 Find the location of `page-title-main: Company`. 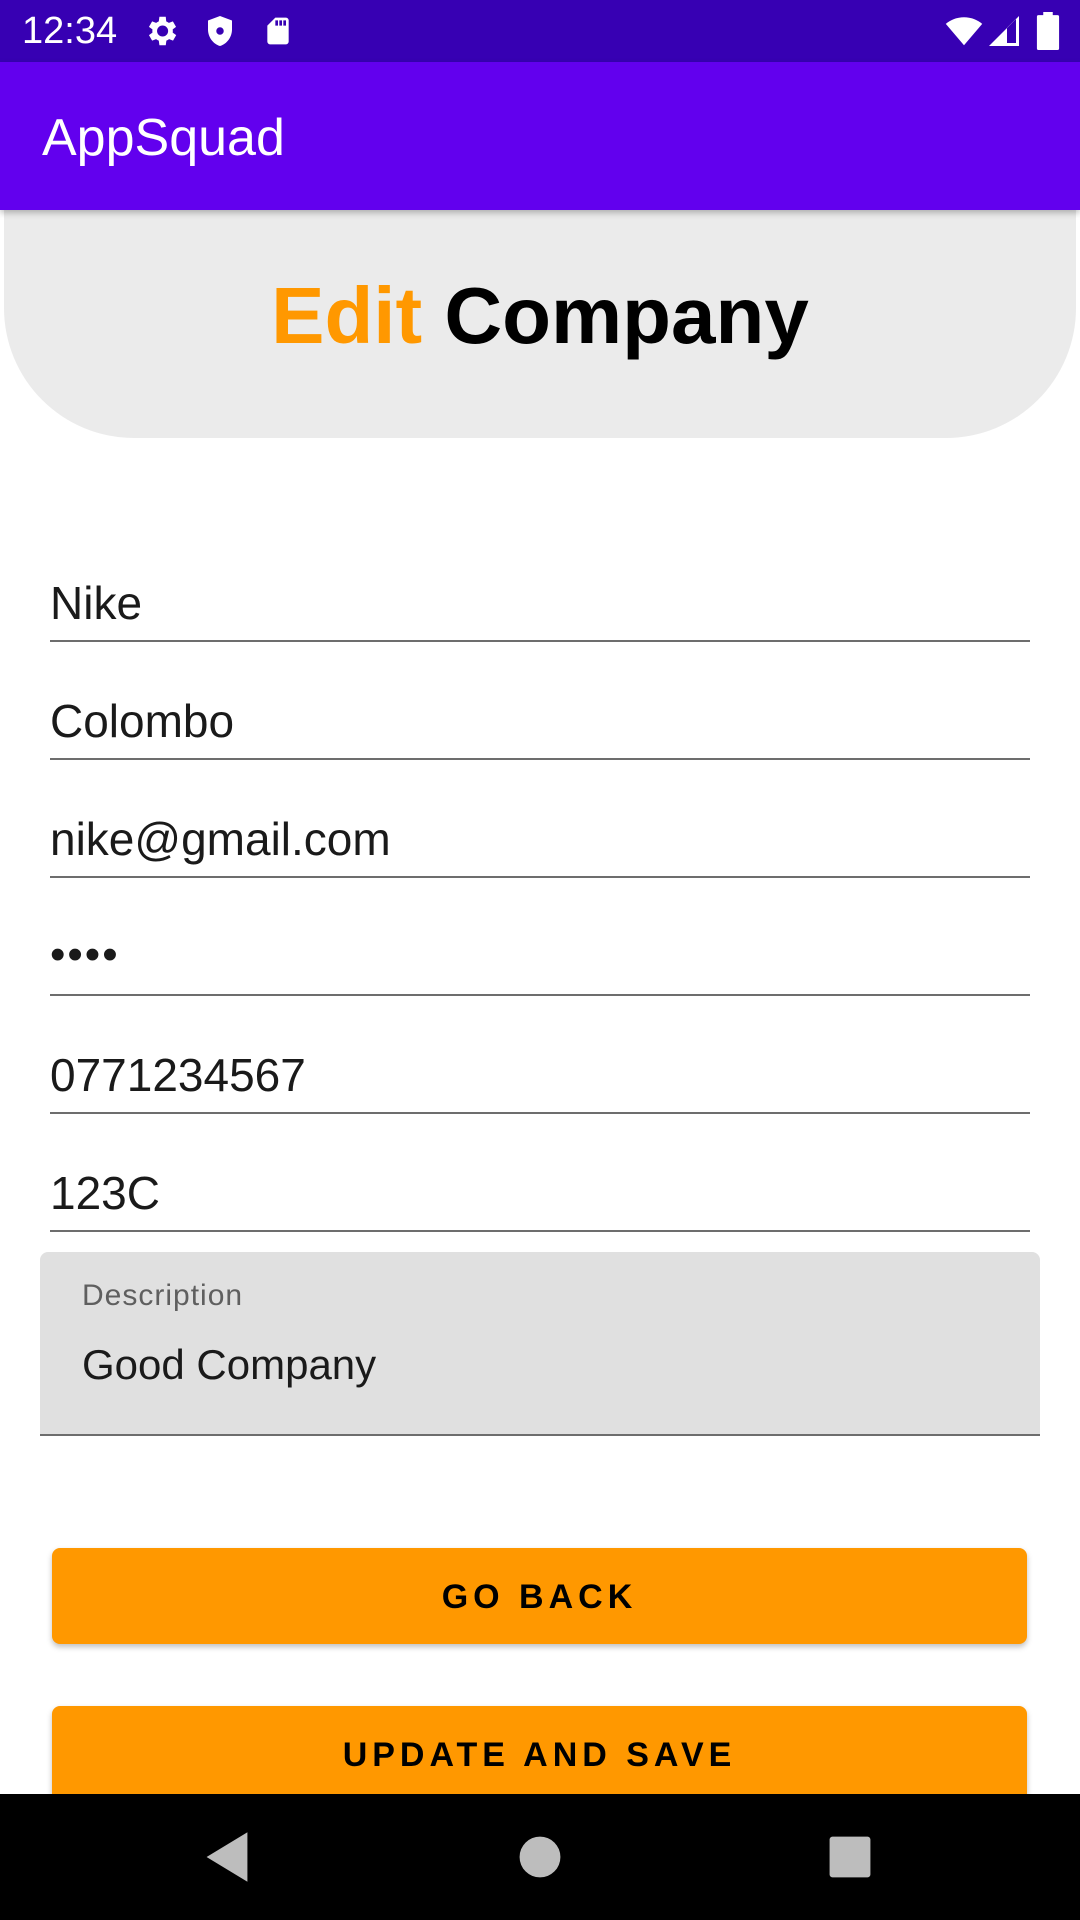

page-title-main: Company is located at coordinates (626, 315).